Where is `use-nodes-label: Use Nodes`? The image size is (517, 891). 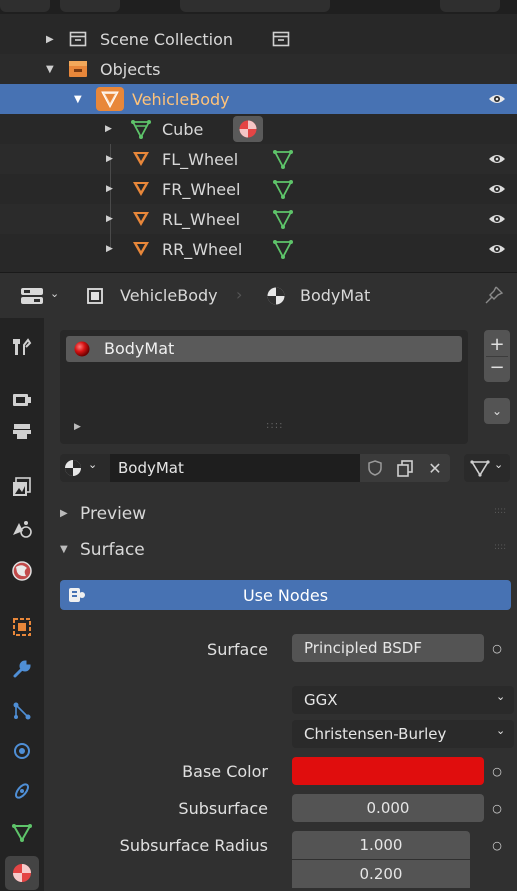
use-nodes-label: Use Nodes is located at coordinates (285, 595).